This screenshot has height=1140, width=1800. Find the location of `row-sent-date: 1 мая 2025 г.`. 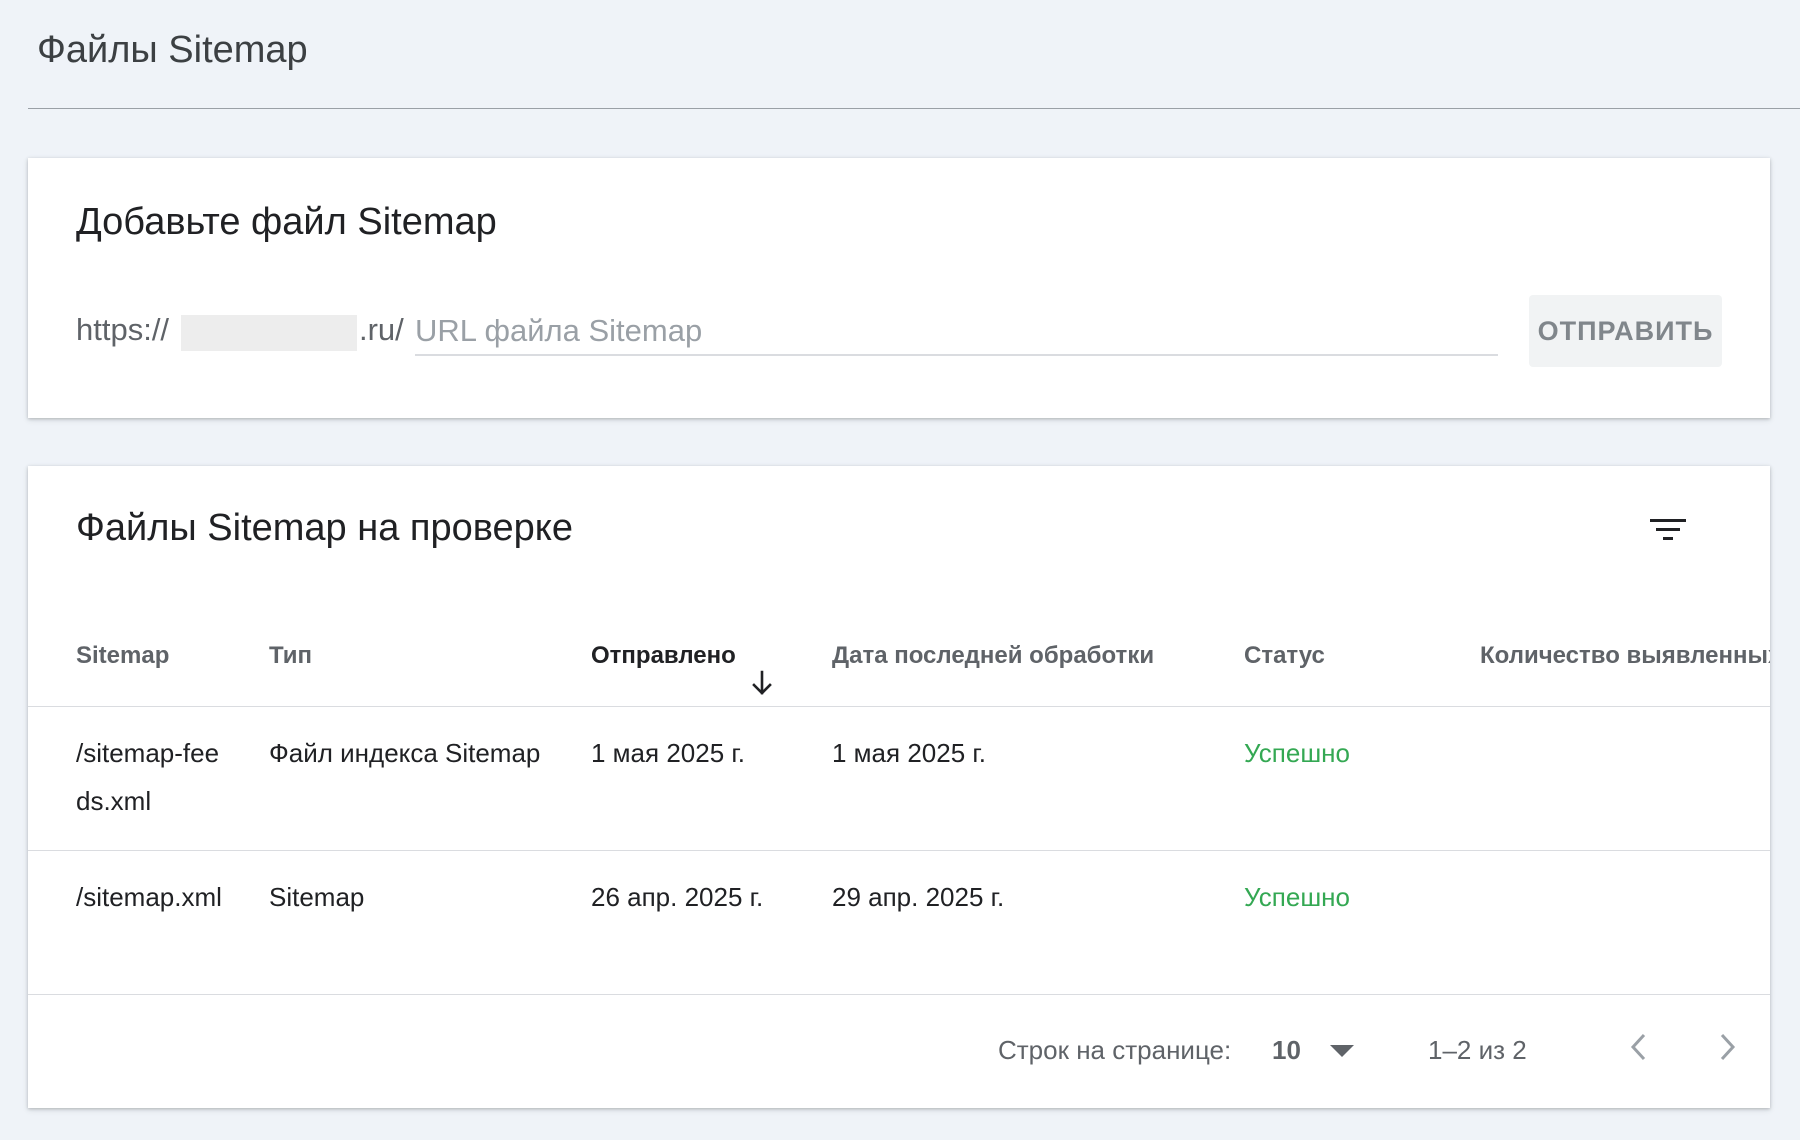

row-sent-date: 1 мая 2025 г. is located at coordinates (668, 753).